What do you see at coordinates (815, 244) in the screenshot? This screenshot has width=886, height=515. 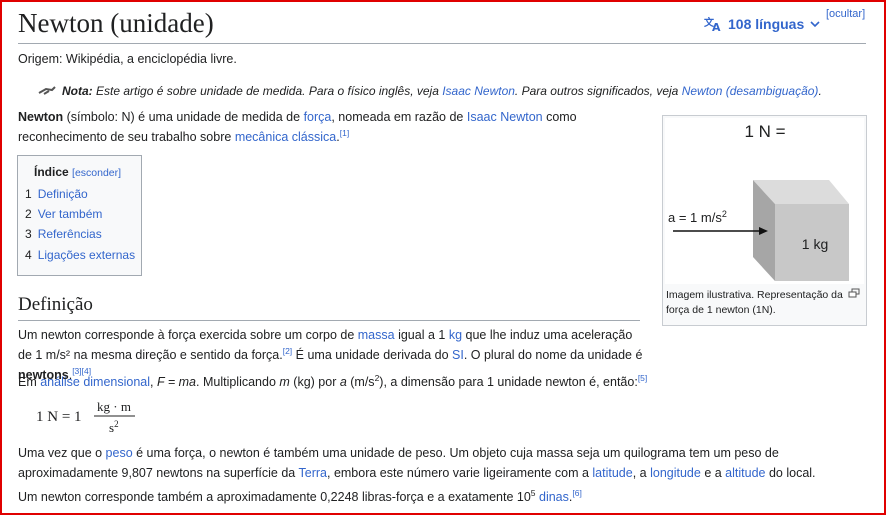 I see `figure-mass-label: 1 kg` at bounding box center [815, 244].